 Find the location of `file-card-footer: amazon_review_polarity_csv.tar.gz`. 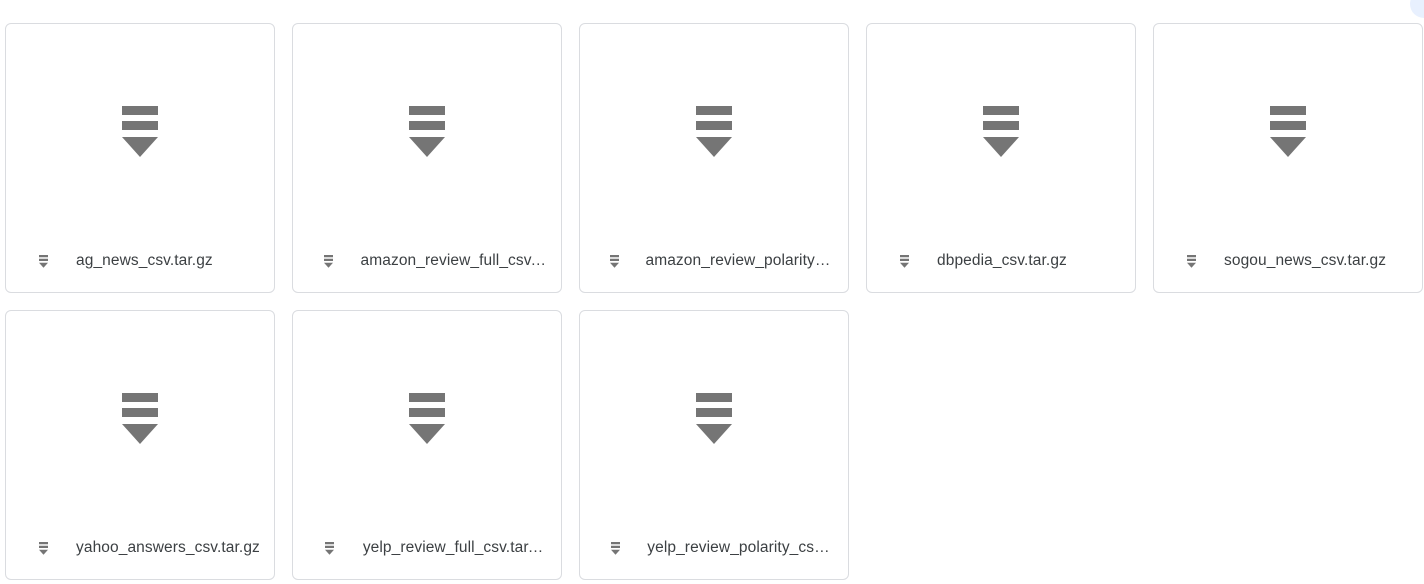

file-card-footer: amazon_review_polarity_csv.tar.gz is located at coordinates (714, 261).